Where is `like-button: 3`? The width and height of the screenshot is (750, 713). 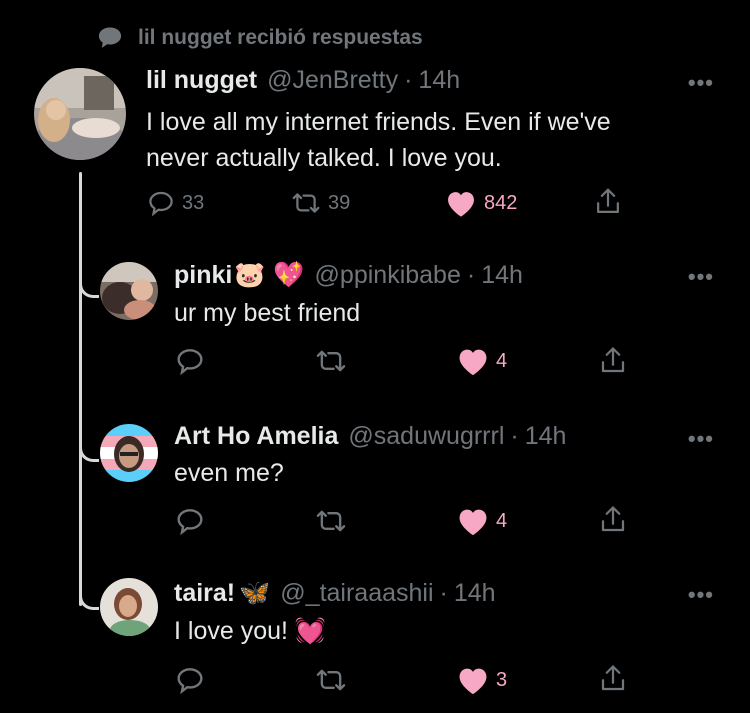 like-button: 3 is located at coordinates (481, 680).